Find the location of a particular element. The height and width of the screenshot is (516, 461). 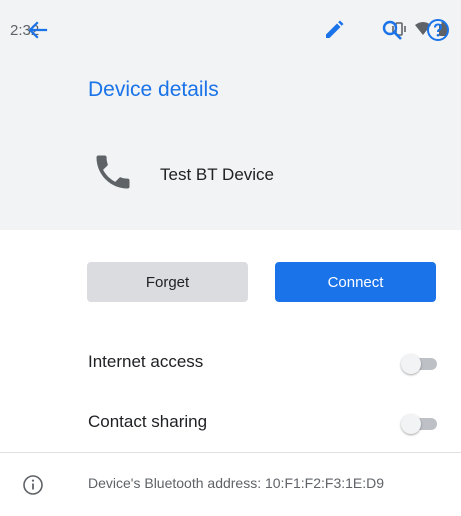

phone-icon is located at coordinates (113, 172).